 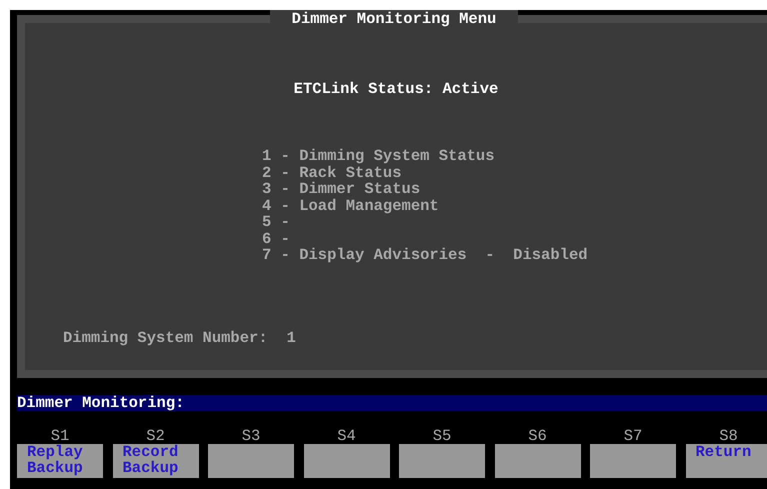 What do you see at coordinates (425, 156) in the screenshot?
I see `menu-item: 1 - Dimming System Status` at bounding box center [425, 156].